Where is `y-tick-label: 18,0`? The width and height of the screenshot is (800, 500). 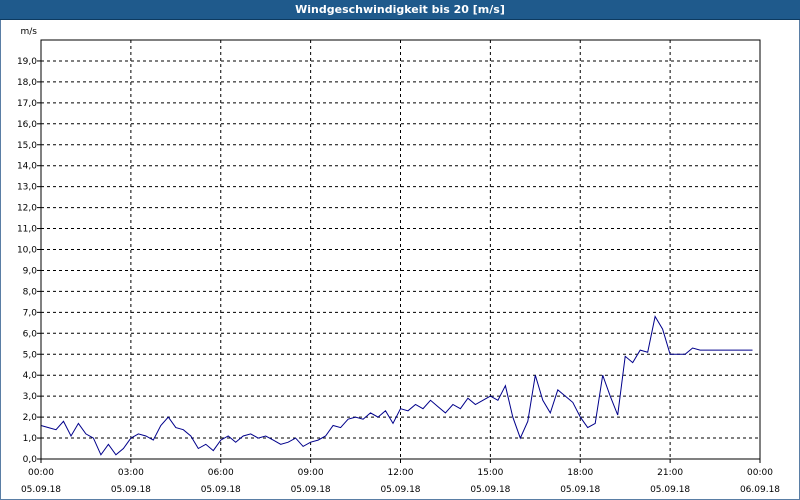
y-tick-label: 18,0 is located at coordinates (27, 83).